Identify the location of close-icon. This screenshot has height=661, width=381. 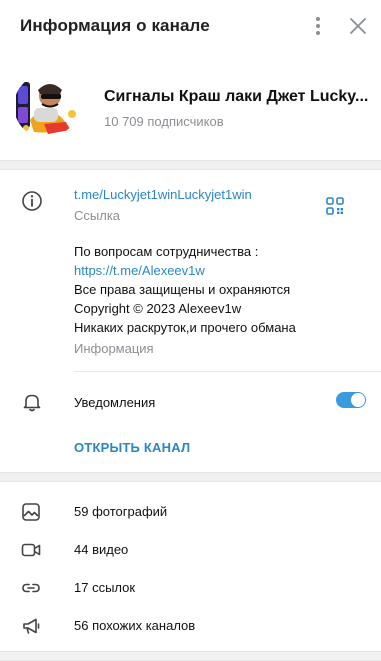
(358, 26).